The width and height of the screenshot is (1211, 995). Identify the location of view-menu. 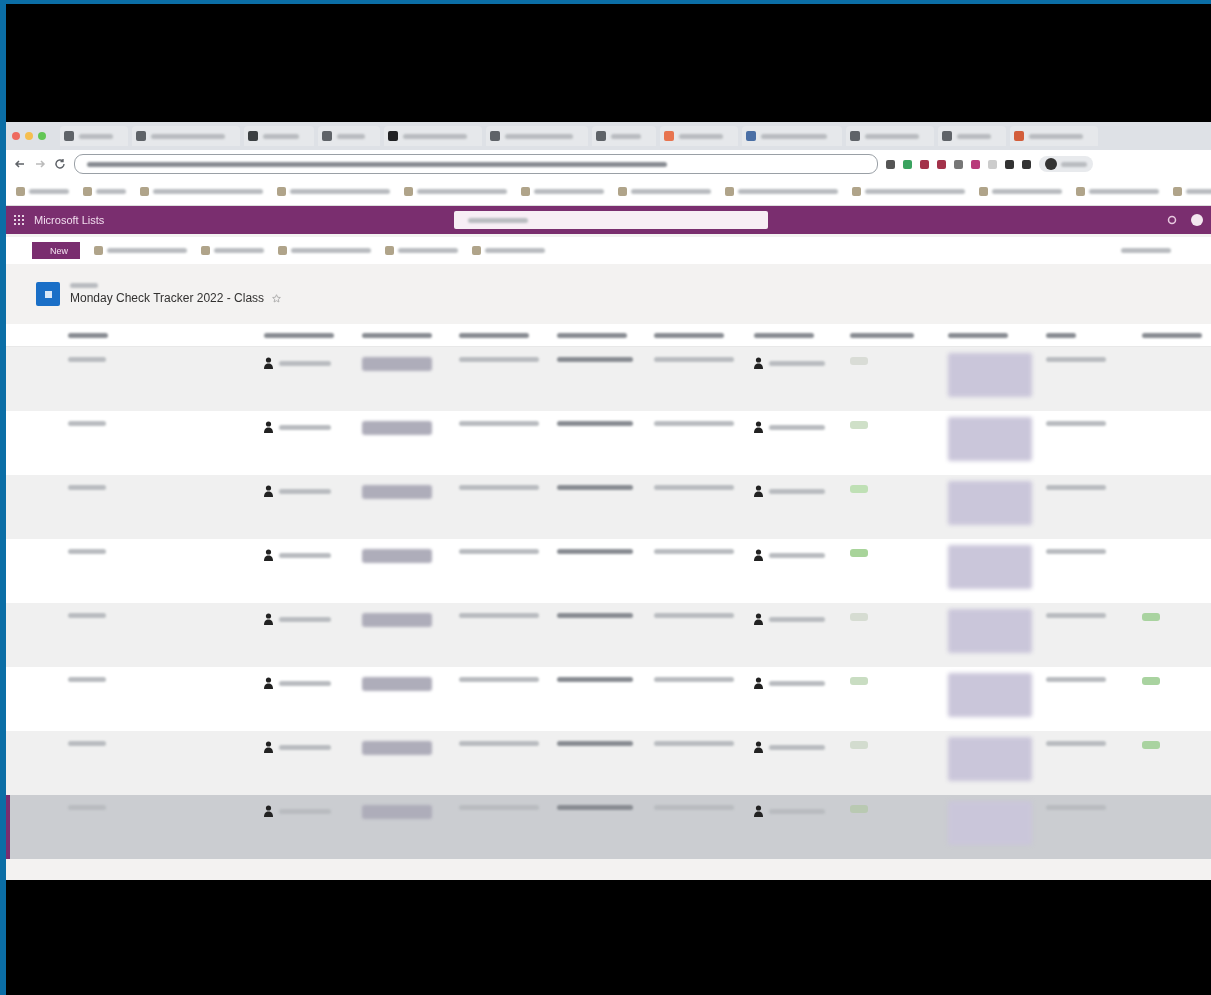
(1146, 250).